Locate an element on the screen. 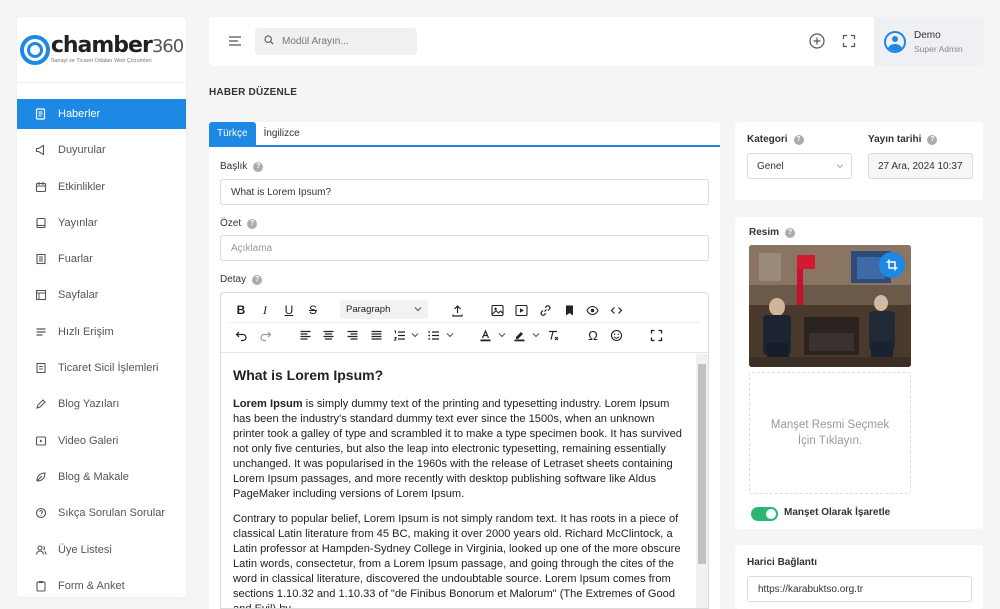  publish-date-input: 27 Ara, 2024 10:37 is located at coordinates (920, 166).